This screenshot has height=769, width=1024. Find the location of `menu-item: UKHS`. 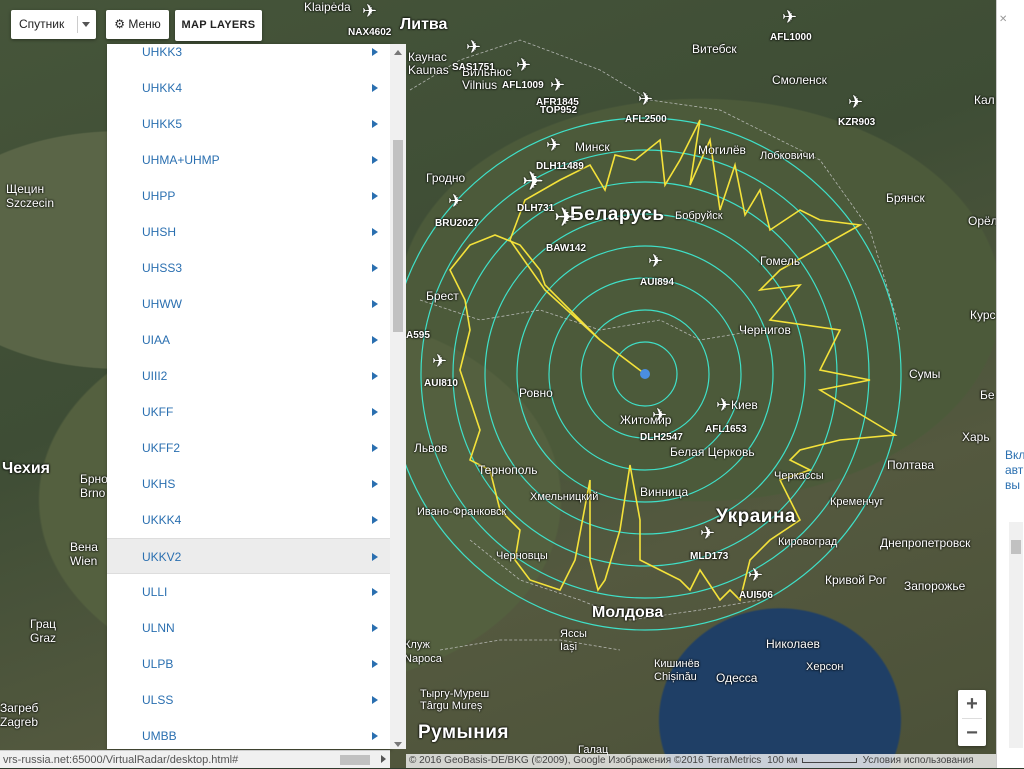

menu-item: UKHS is located at coordinates (248, 484).